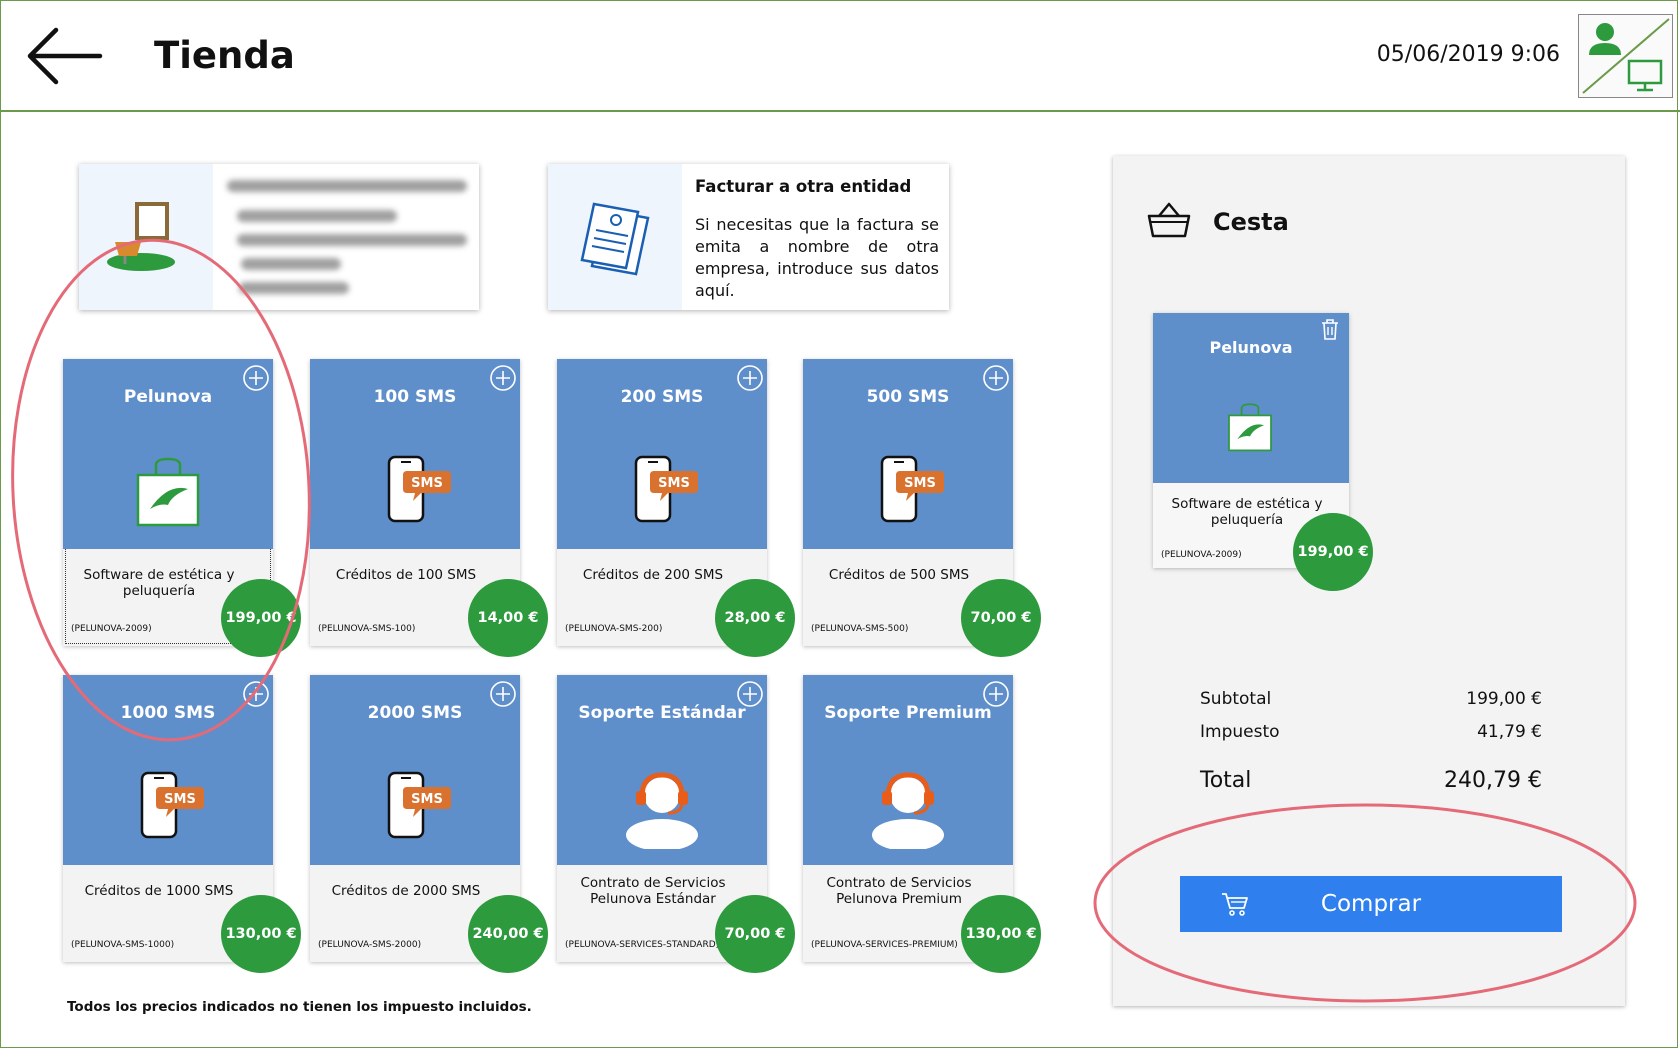 The image size is (1680, 1050). What do you see at coordinates (1169, 220) in the screenshot?
I see `basket-icon` at bounding box center [1169, 220].